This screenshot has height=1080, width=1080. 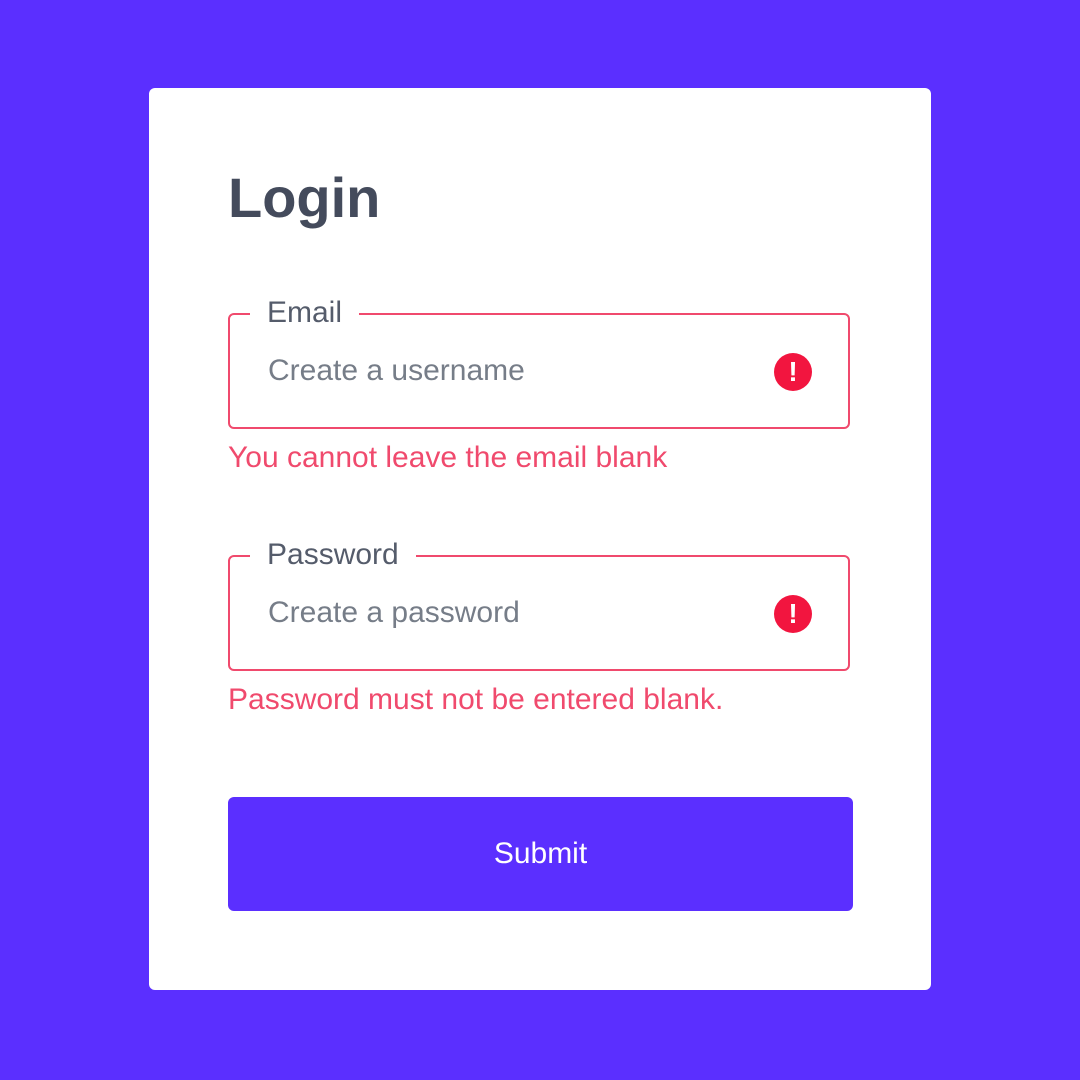 I want to click on password-input, so click(x=508, y=613).